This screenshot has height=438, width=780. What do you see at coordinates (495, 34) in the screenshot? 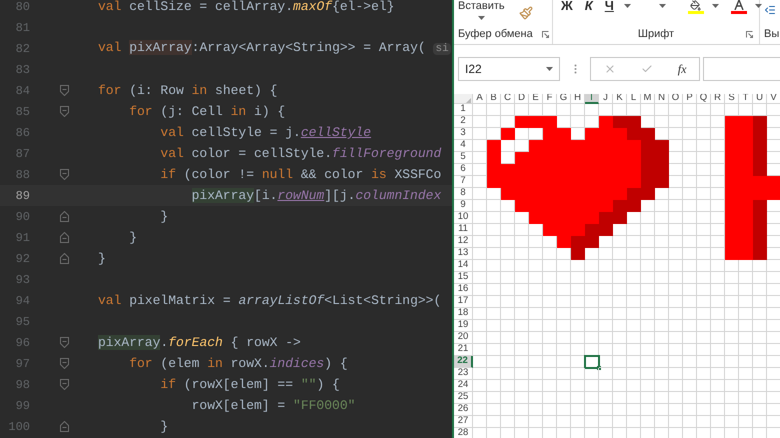
I see `group-label: Буфер обмена` at bounding box center [495, 34].